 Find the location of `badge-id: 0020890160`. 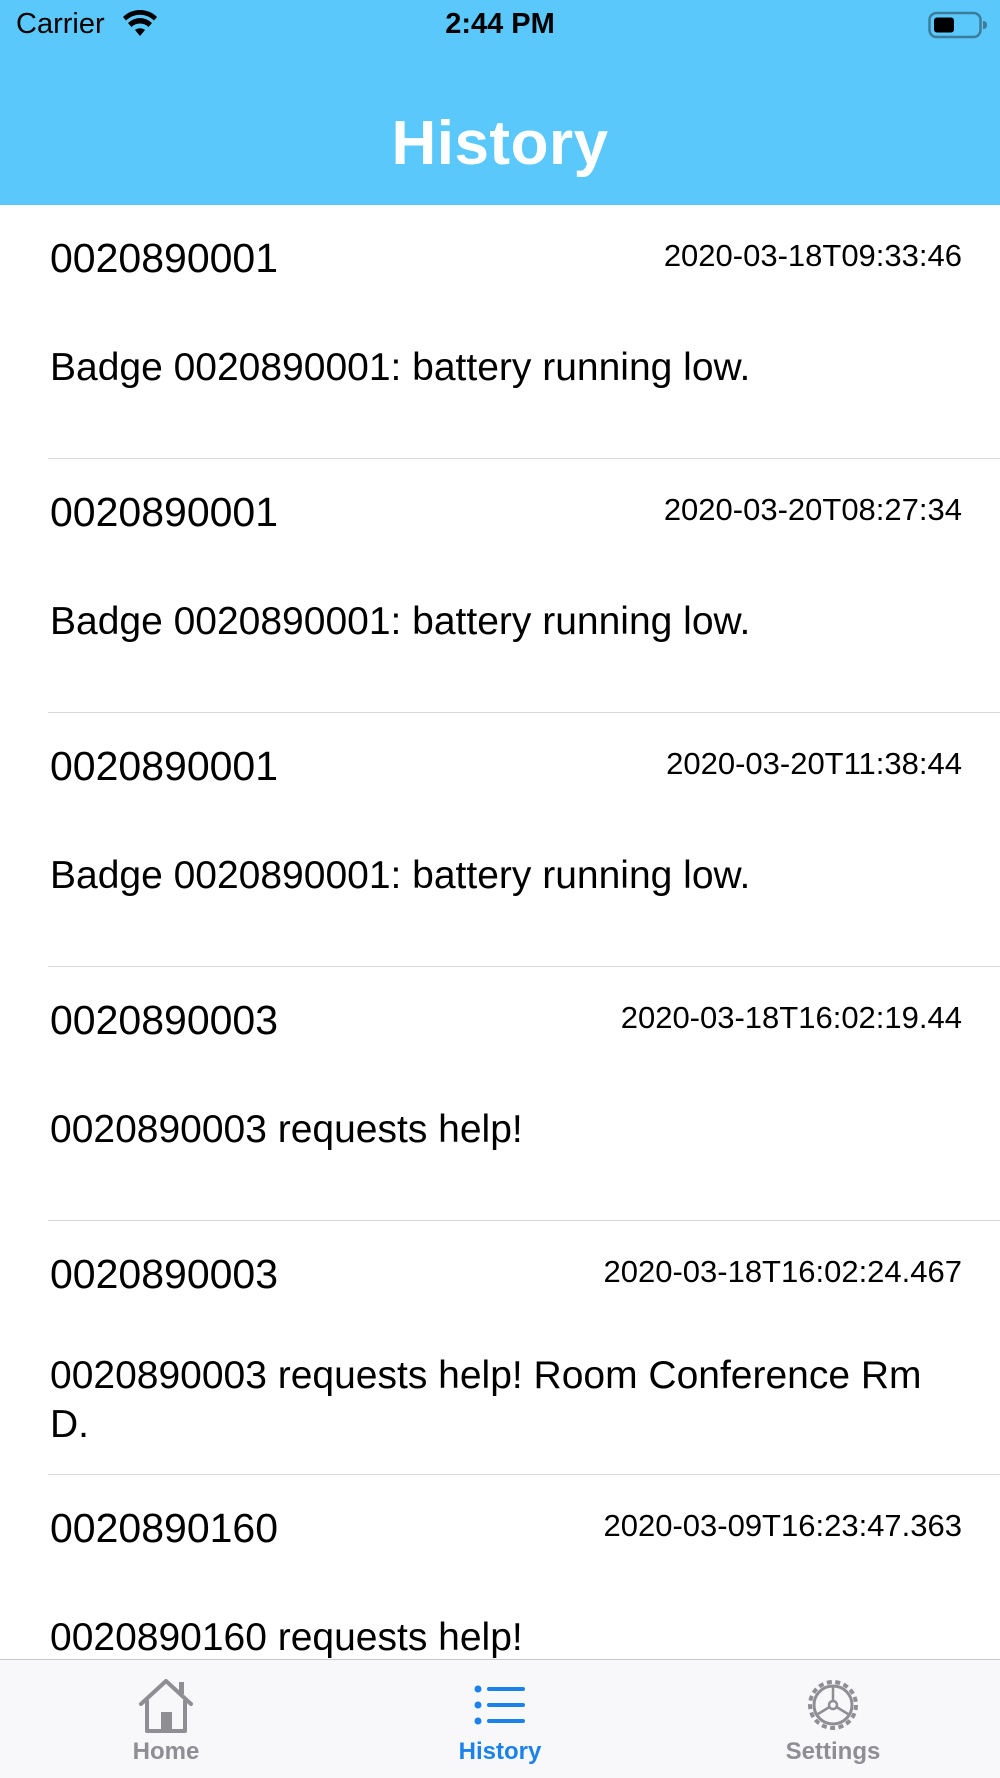

badge-id: 0020890160 is located at coordinates (164, 1528).